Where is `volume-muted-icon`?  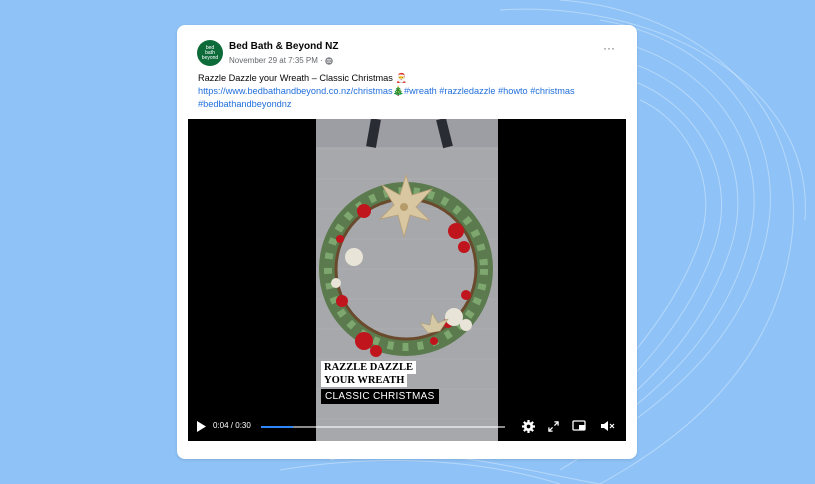
volume-muted-icon is located at coordinates (607, 426).